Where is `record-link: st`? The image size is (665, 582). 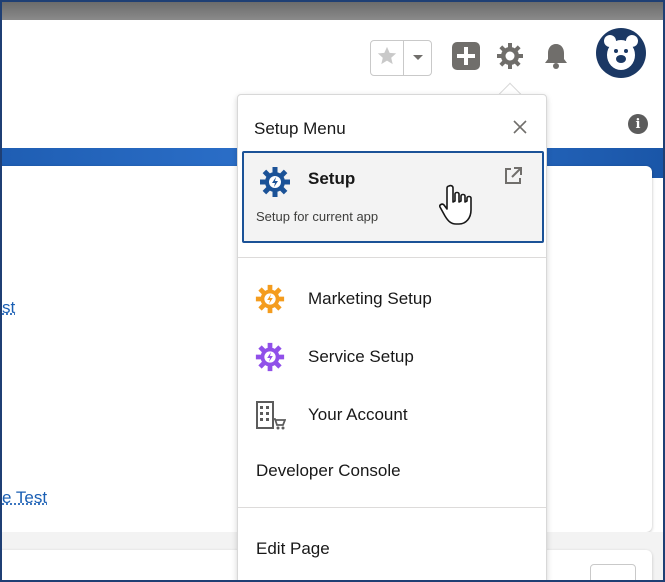 record-link: st is located at coordinates (8, 308).